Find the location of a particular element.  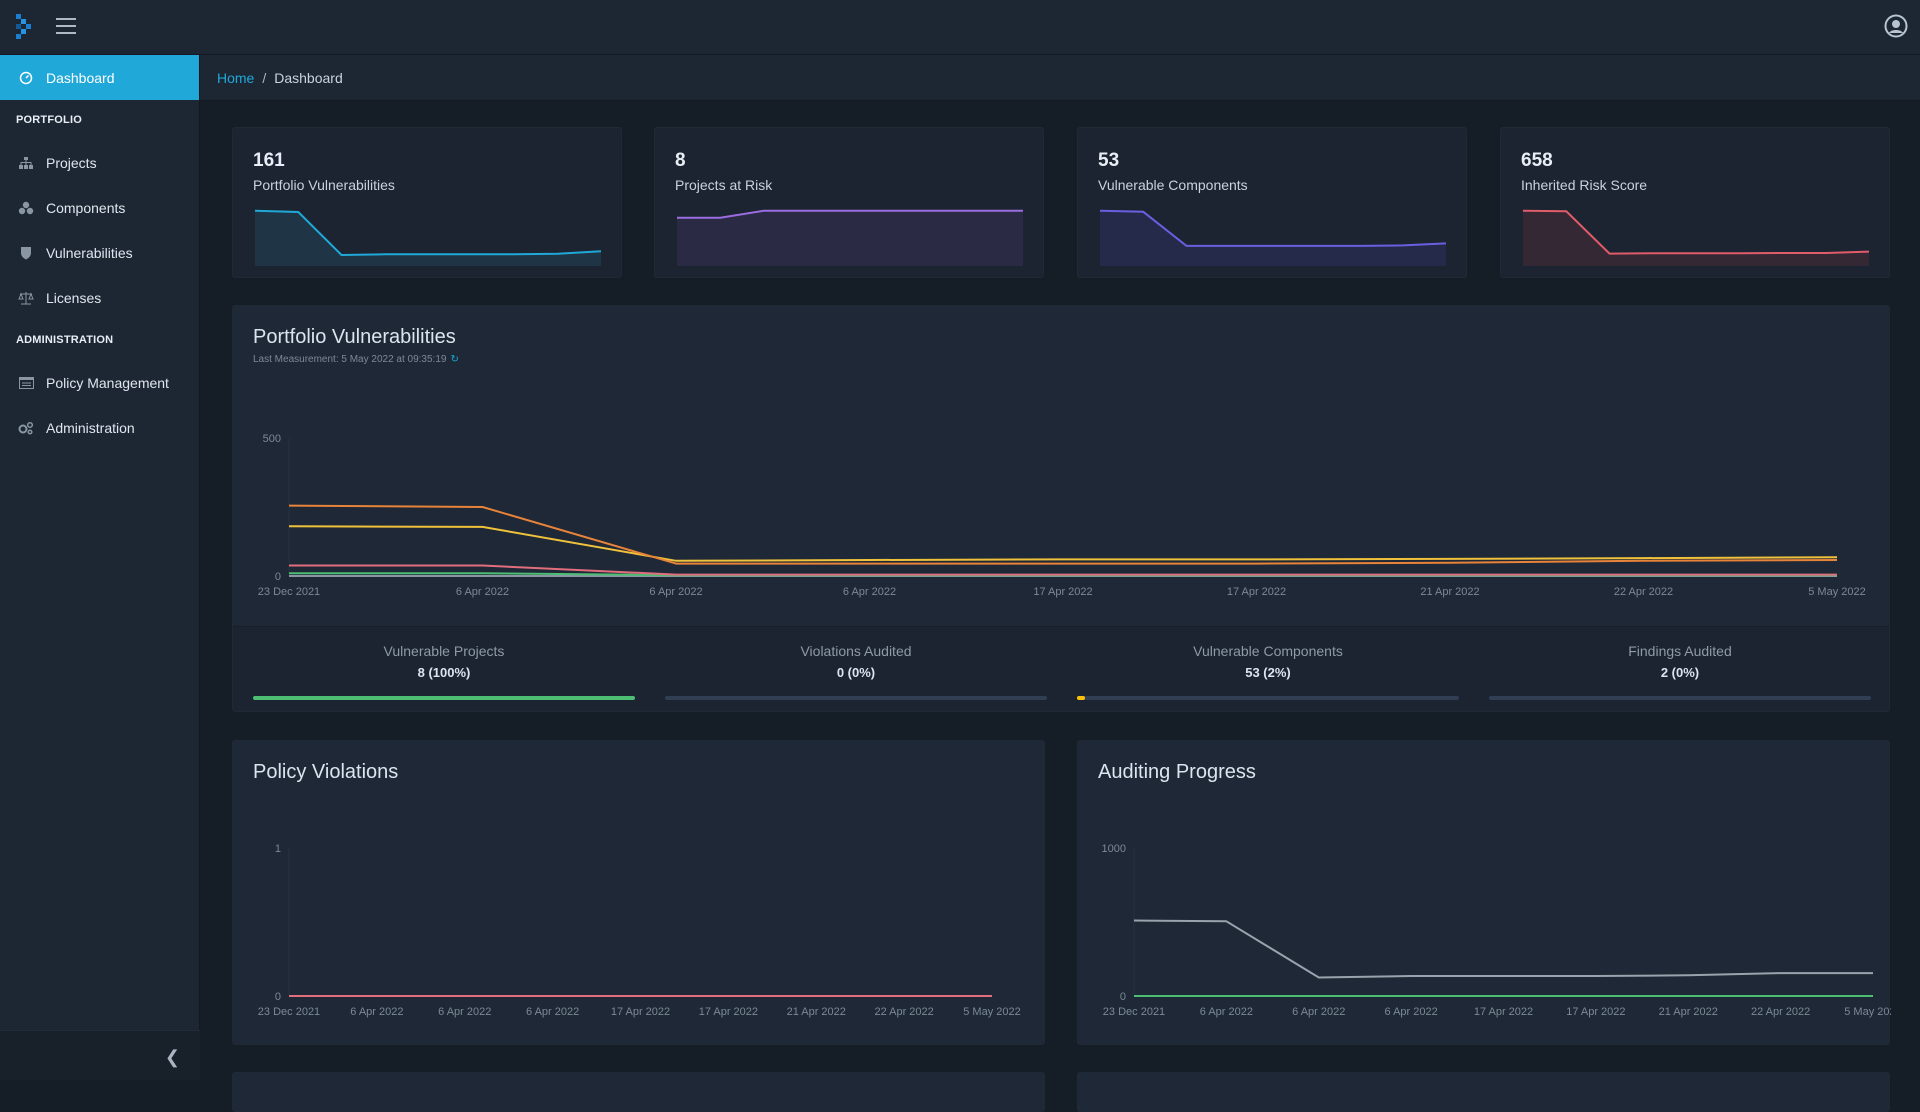

stat-label: Violations Audited is located at coordinates (856, 651).